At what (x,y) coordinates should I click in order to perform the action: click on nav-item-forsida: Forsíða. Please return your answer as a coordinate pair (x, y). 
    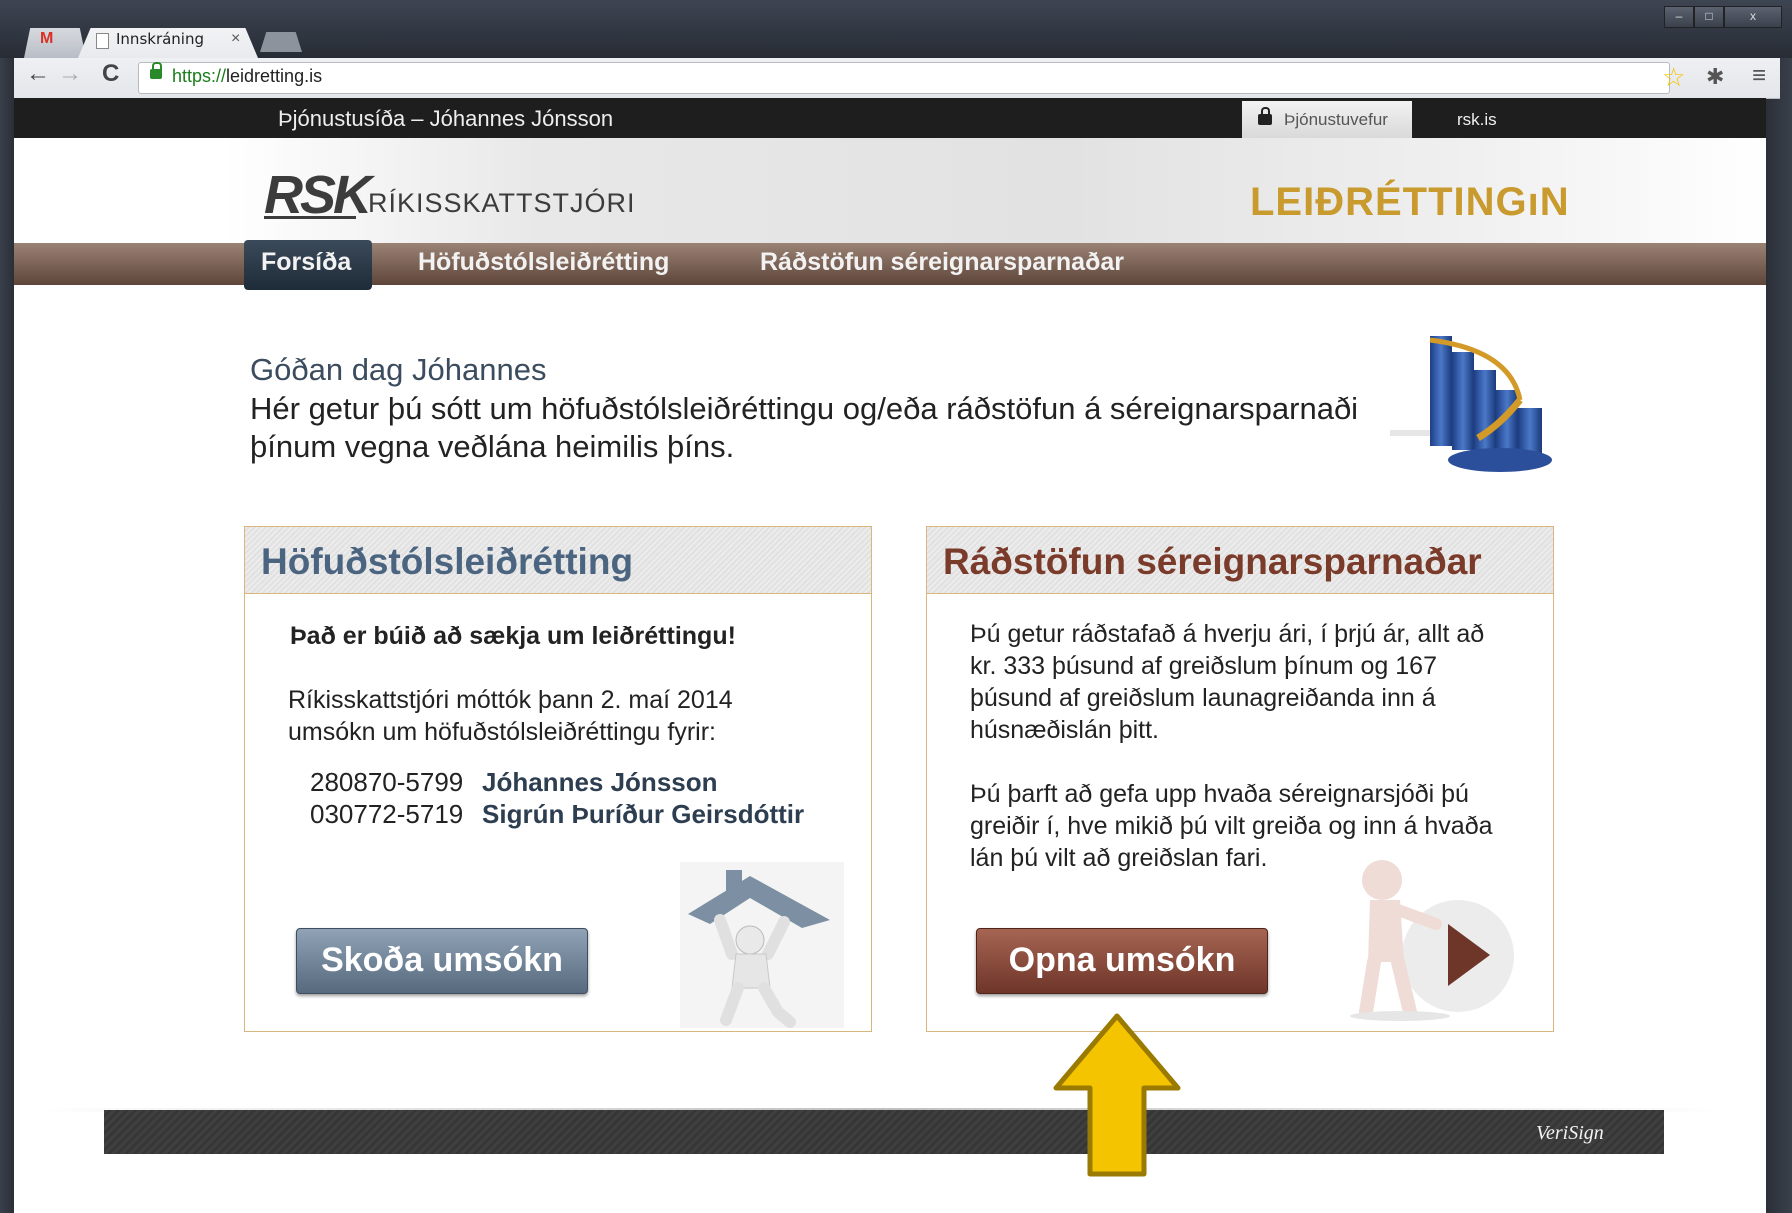
    Looking at the image, I should click on (306, 262).